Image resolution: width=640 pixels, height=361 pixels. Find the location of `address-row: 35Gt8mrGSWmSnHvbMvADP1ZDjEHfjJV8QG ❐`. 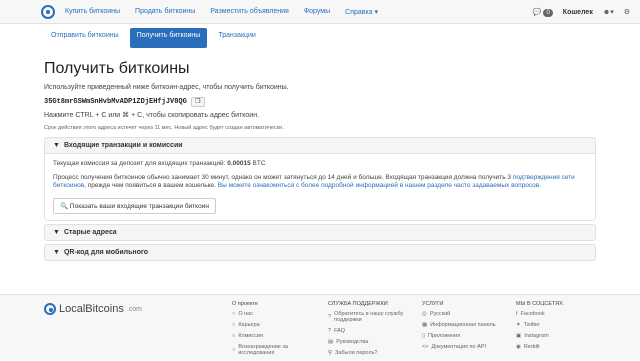

address-row: 35Gt8mrGSWmSnHvbMvADP1ZDjEHfjJV8QG ❐ is located at coordinates (320, 102).